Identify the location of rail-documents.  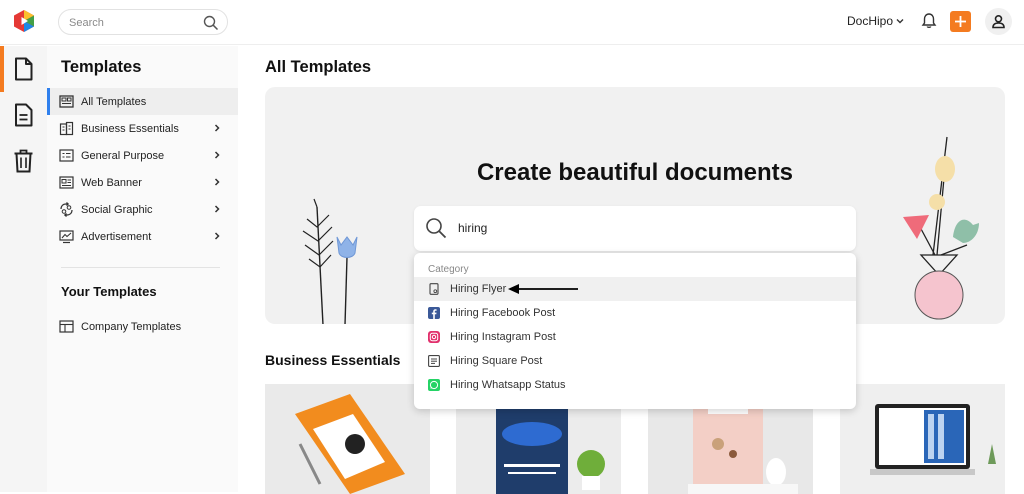
(23, 115).